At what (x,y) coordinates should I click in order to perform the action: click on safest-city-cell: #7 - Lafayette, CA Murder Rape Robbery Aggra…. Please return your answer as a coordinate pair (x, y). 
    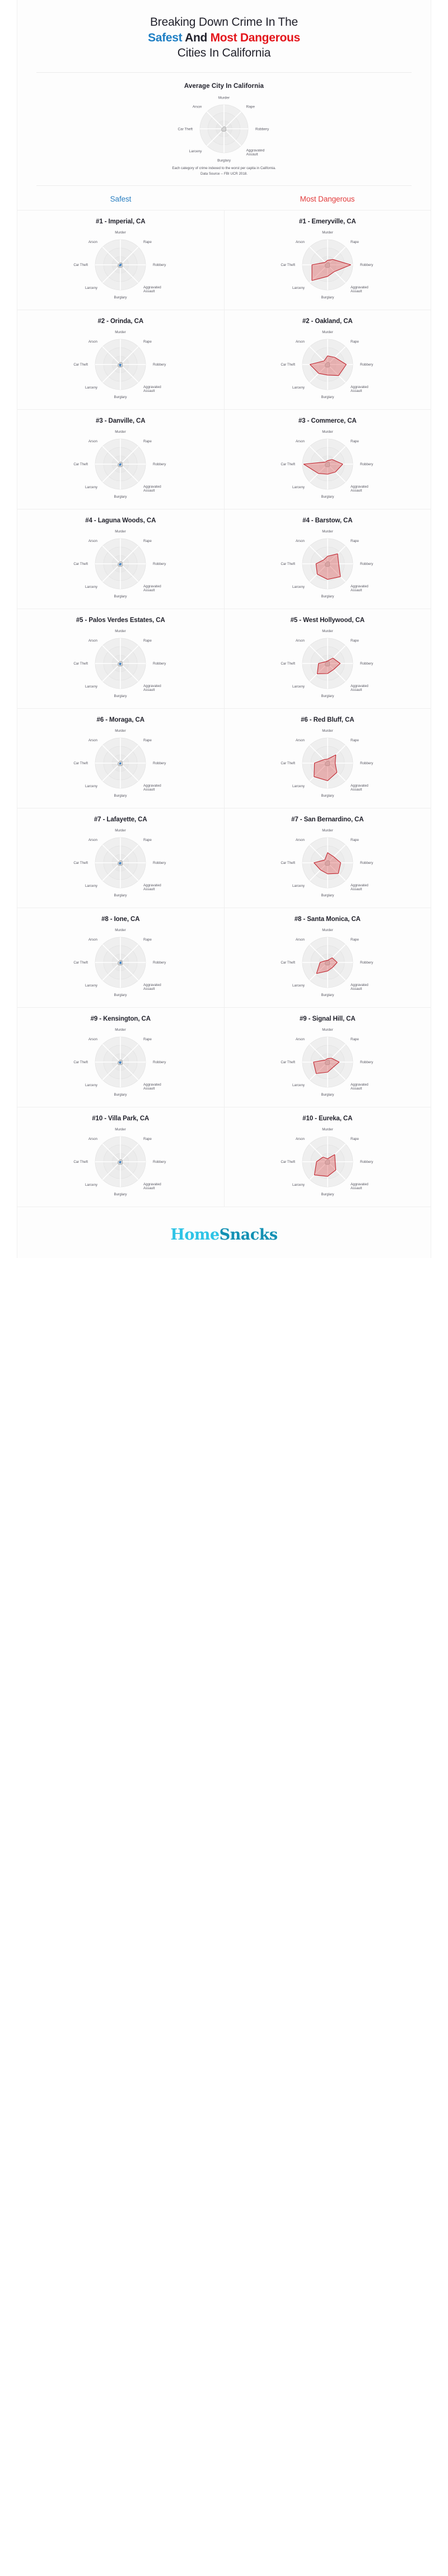
    Looking at the image, I should click on (121, 858).